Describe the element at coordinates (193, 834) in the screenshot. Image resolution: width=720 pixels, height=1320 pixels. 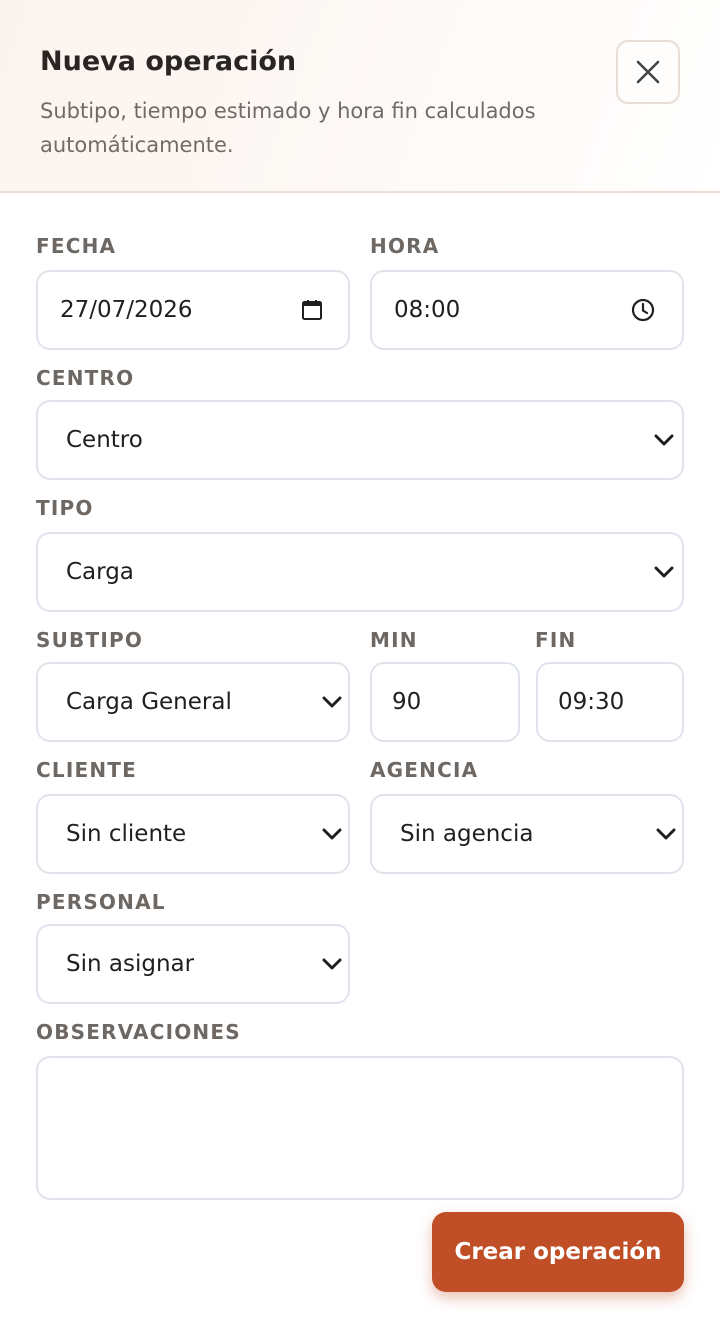
I see `cliente-select: Sin cliente` at that location.